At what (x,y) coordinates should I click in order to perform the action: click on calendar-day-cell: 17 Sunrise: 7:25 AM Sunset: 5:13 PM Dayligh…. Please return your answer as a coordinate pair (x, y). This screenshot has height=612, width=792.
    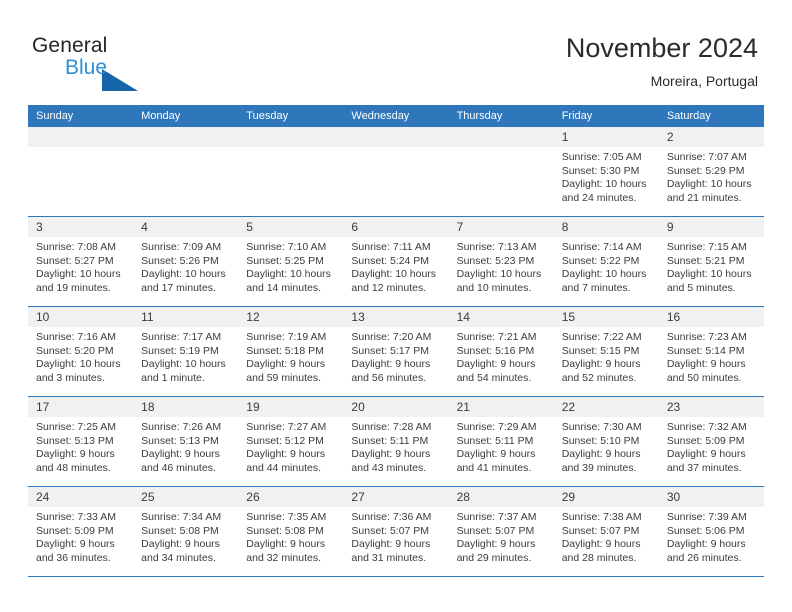
    Looking at the image, I should click on (81, 441).